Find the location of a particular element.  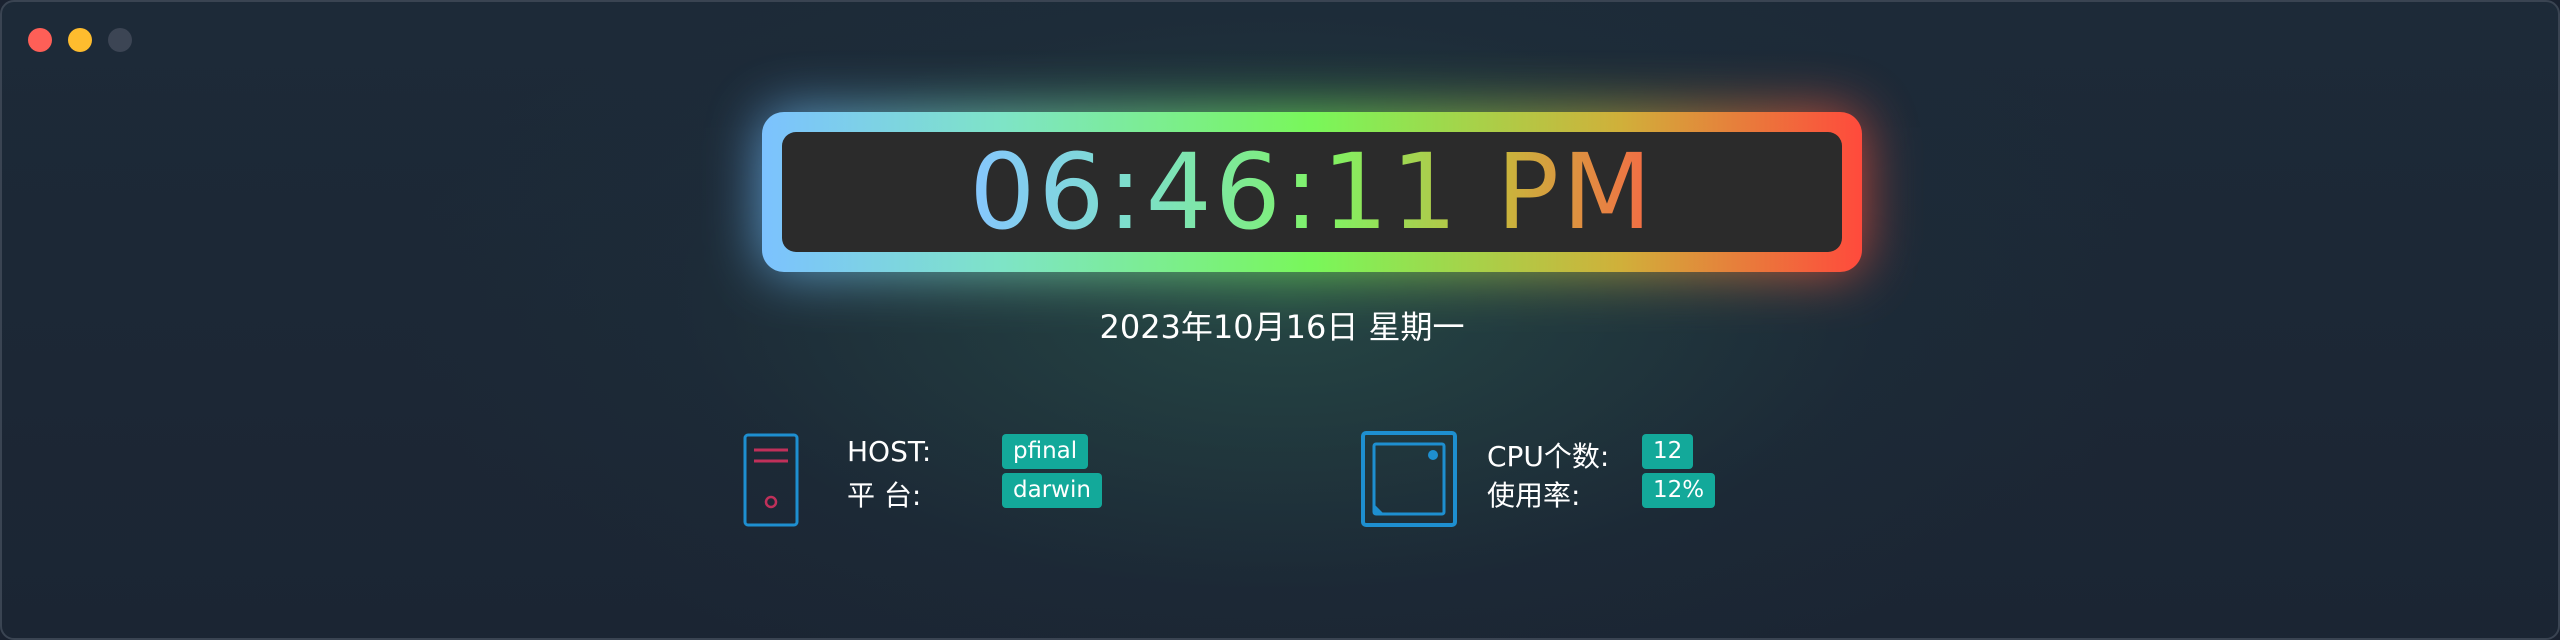

cpu-cores-label: CPU个数: is located at coordinates (1548, 456).